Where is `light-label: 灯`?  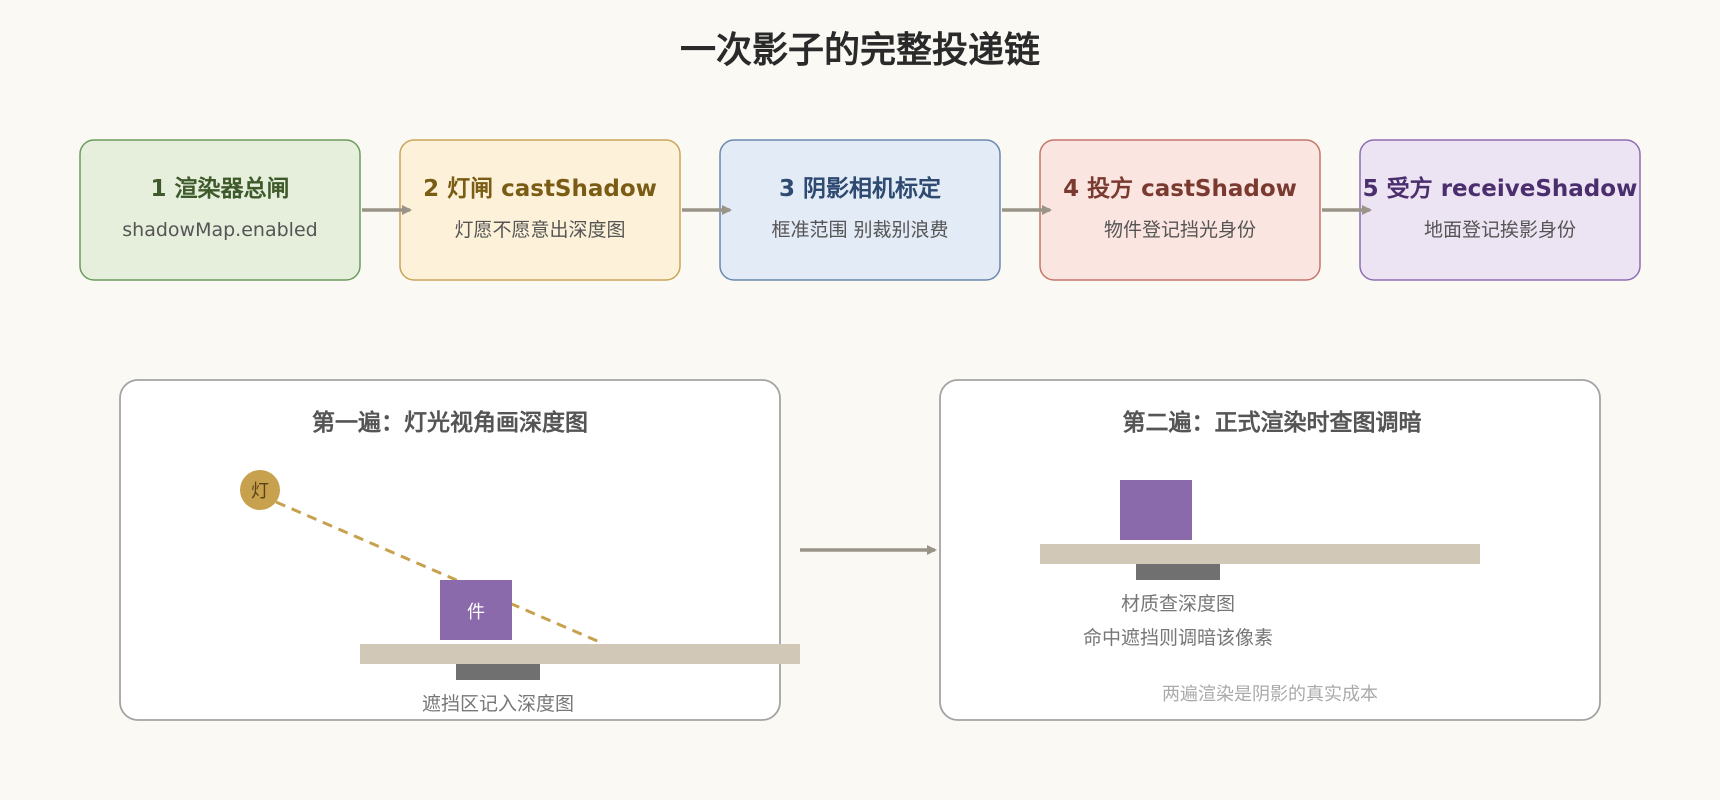 light-label: 灯 is located at coordinates (260, 491).